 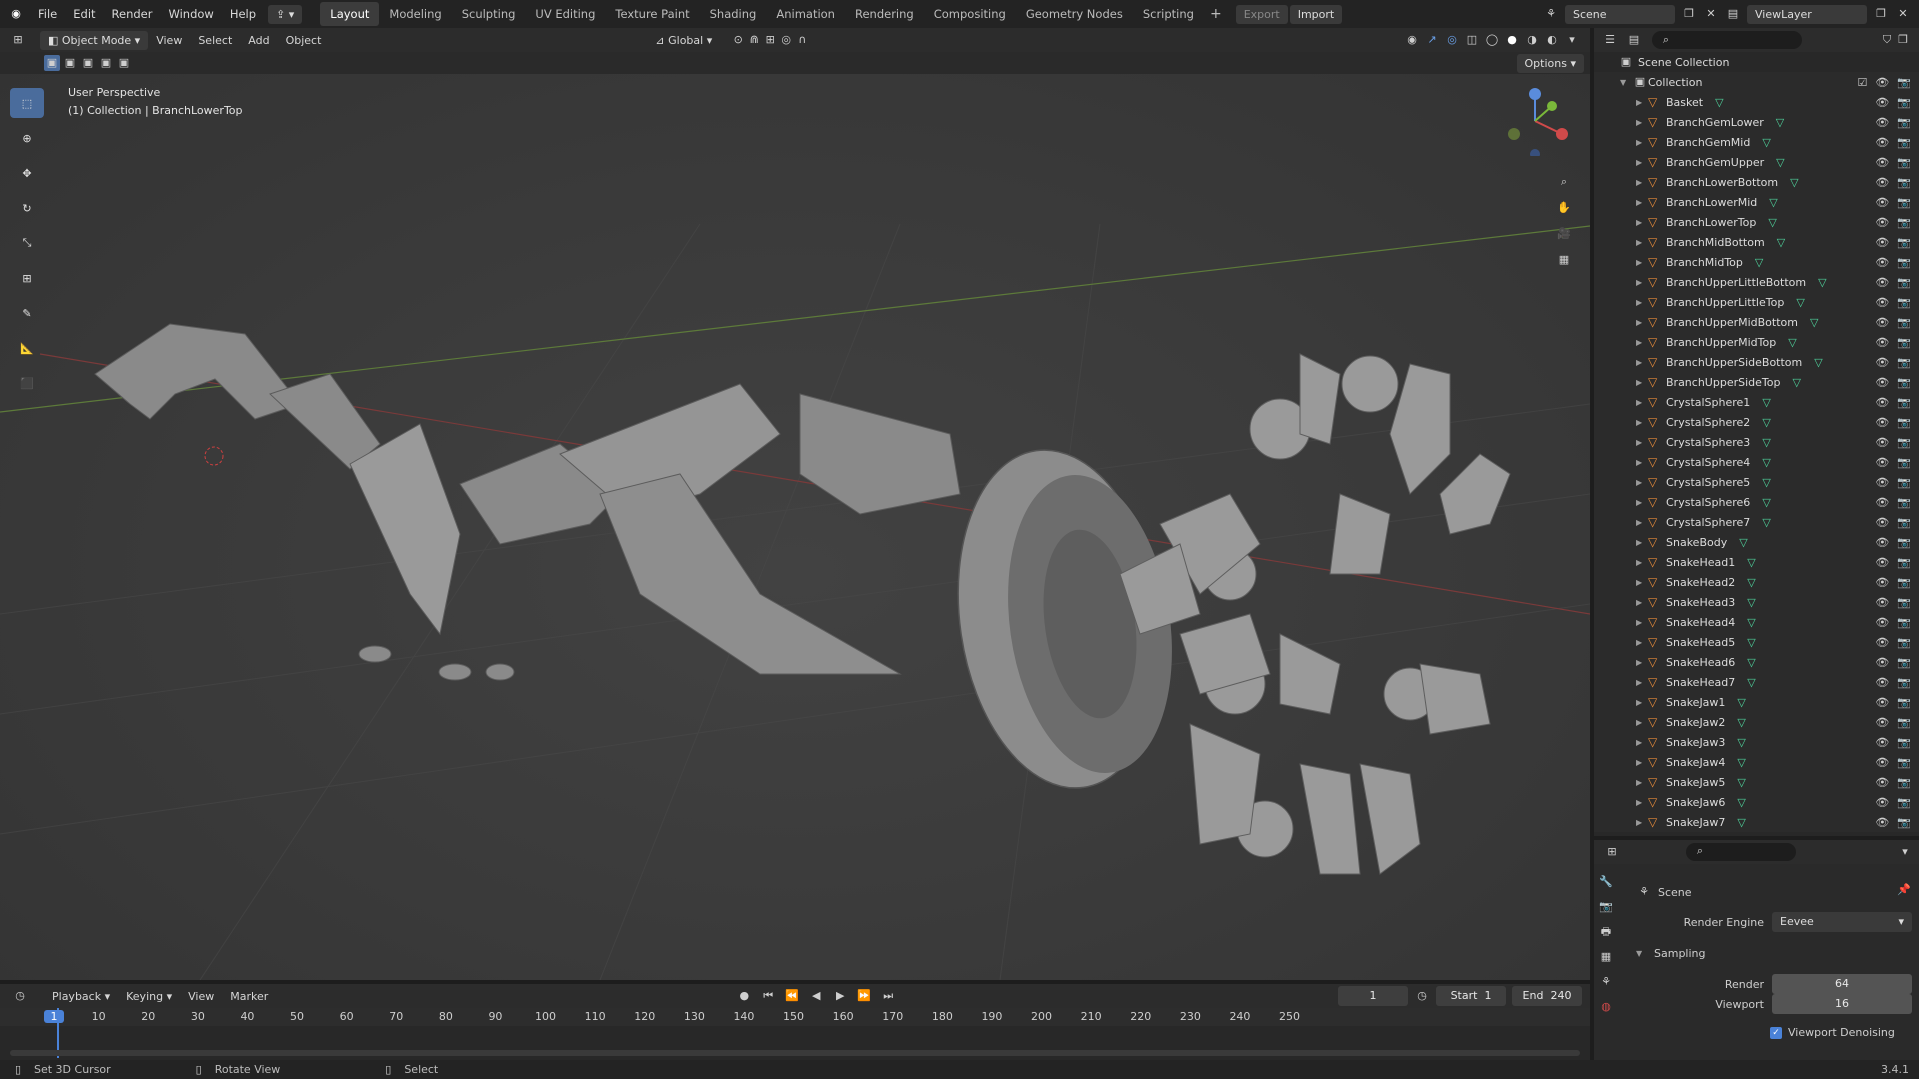 I want to click on scene-tab-icon: ⚘, so click(x=1606, y=982).